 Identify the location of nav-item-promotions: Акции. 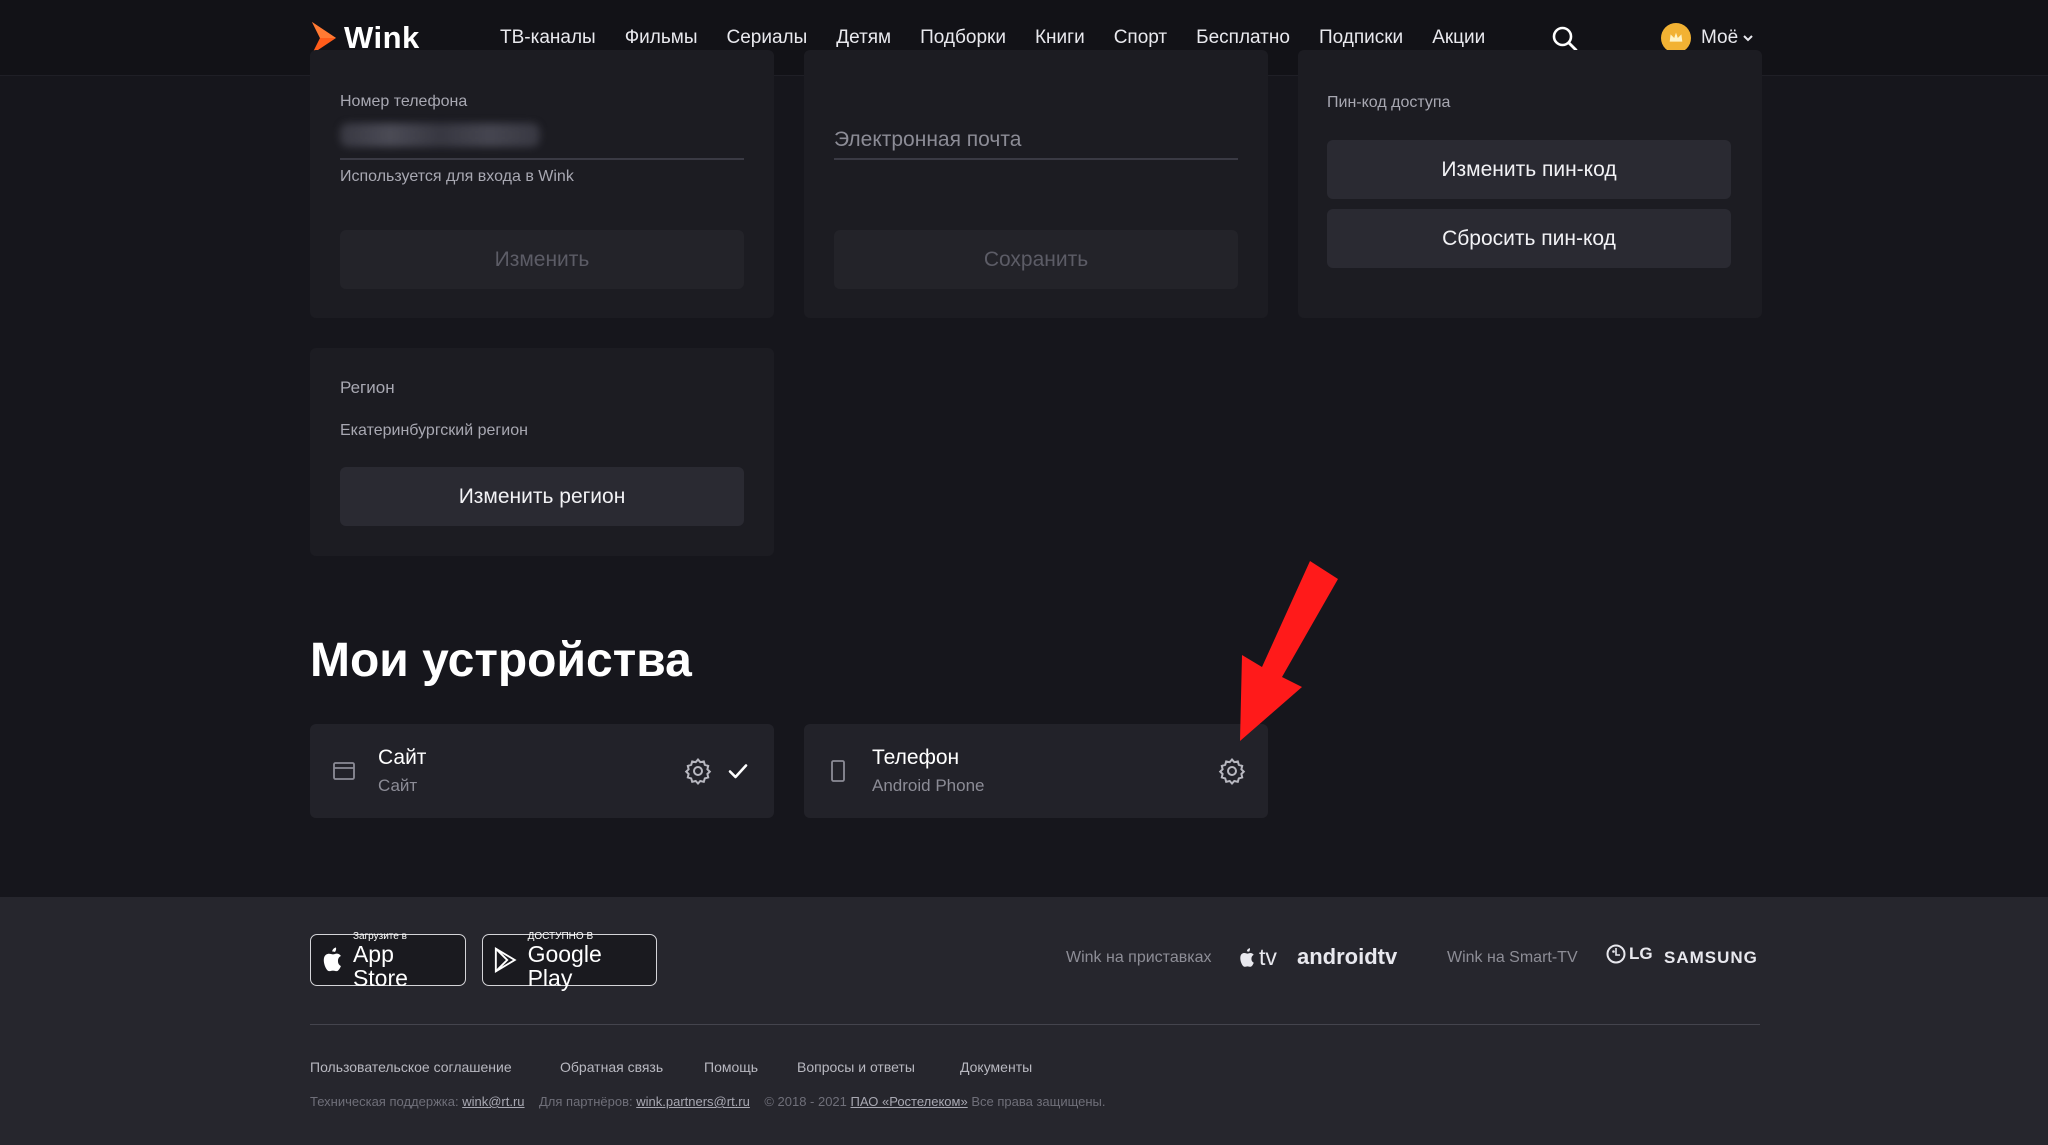
(1458, 38).